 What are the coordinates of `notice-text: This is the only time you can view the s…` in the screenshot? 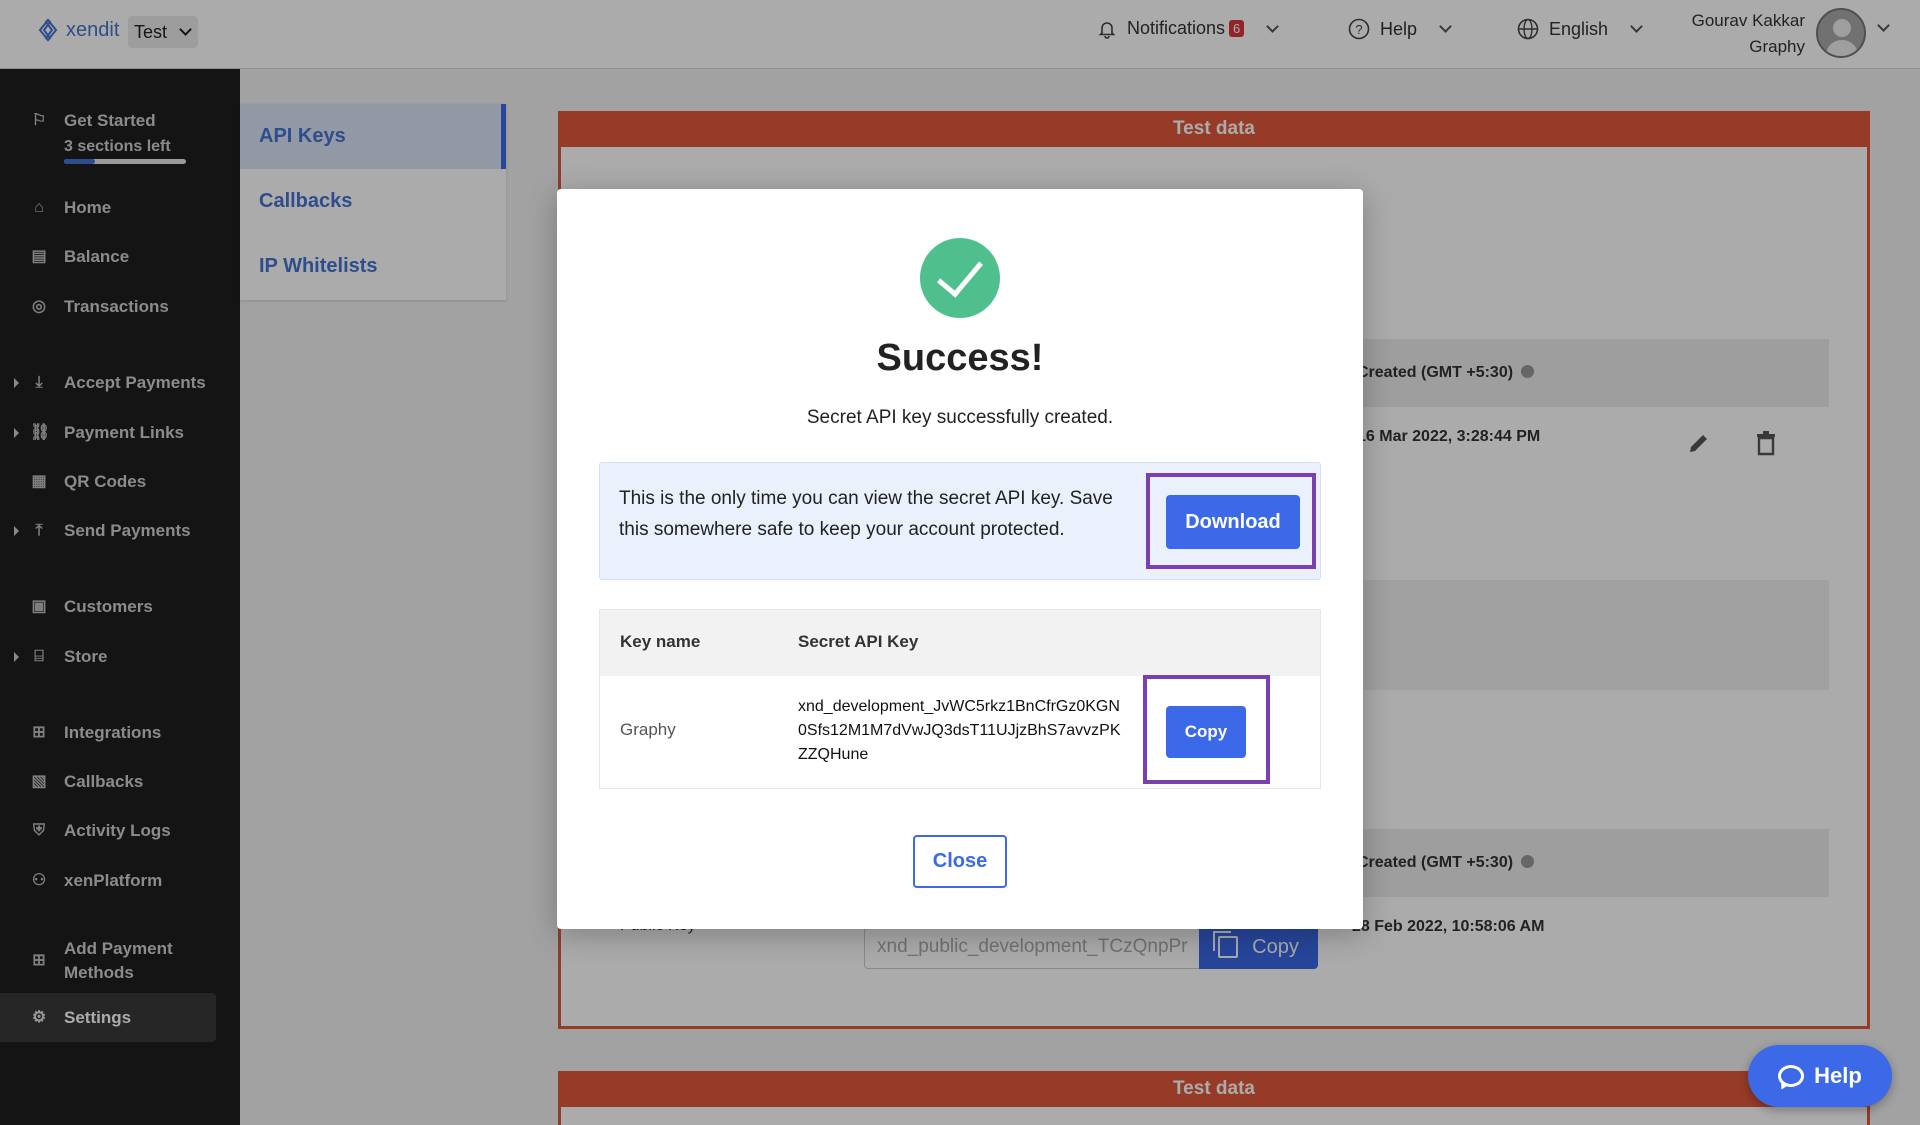 It's located at (866, 514).